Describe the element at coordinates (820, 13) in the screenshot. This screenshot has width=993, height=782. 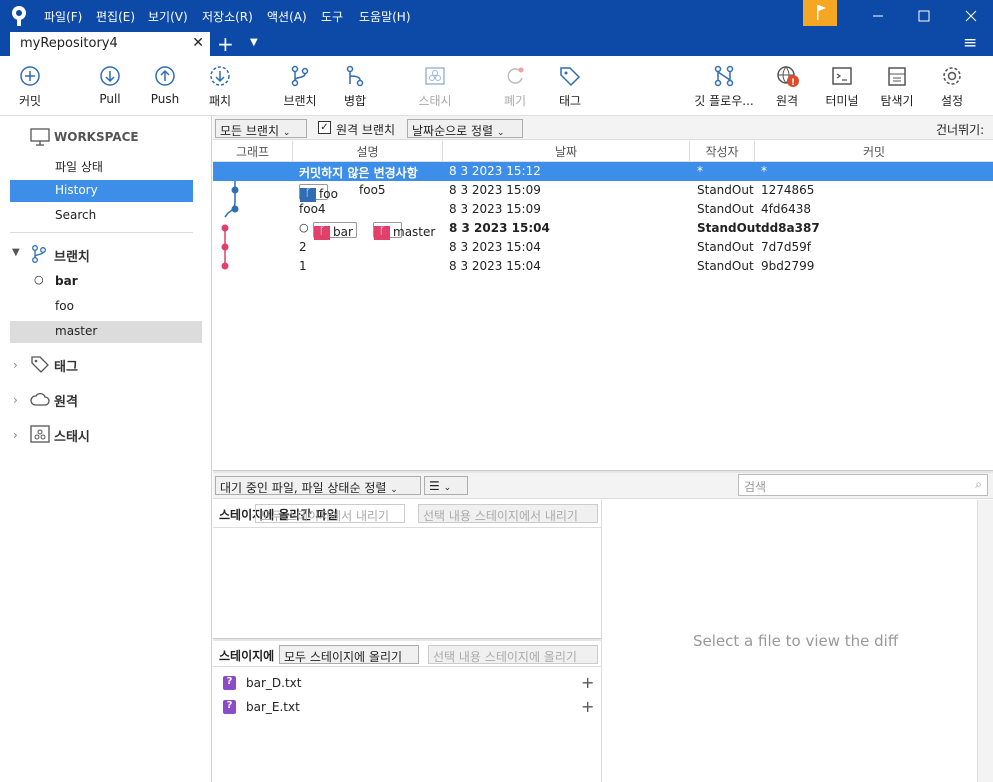
I see `flag-button` at that location.